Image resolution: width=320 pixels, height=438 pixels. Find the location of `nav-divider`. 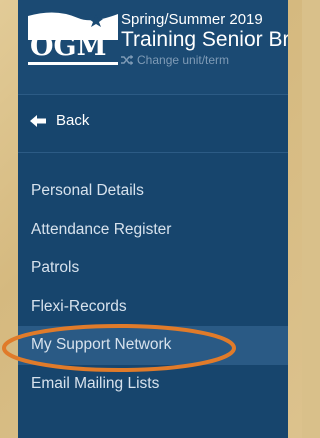

nav-divider is located at coordinates (153, 152).